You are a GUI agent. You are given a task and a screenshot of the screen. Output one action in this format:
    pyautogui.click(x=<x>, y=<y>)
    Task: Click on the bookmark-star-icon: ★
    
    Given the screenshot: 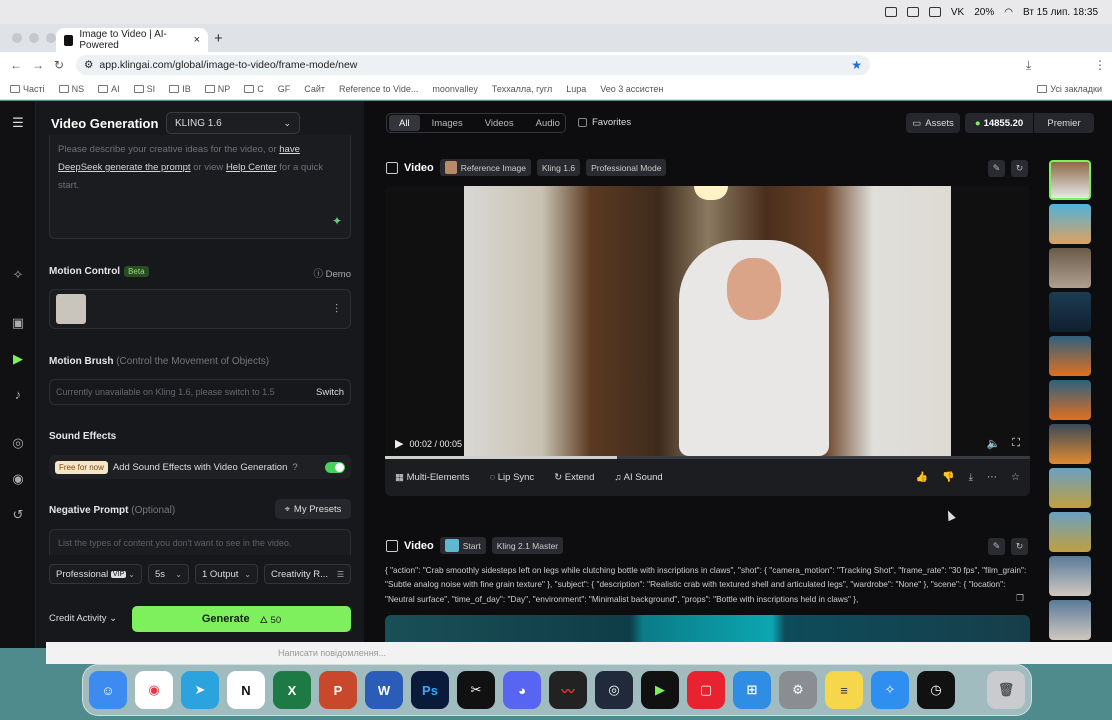 What is the action you would take?
    pyautogui.click(x=856, y=65)
    